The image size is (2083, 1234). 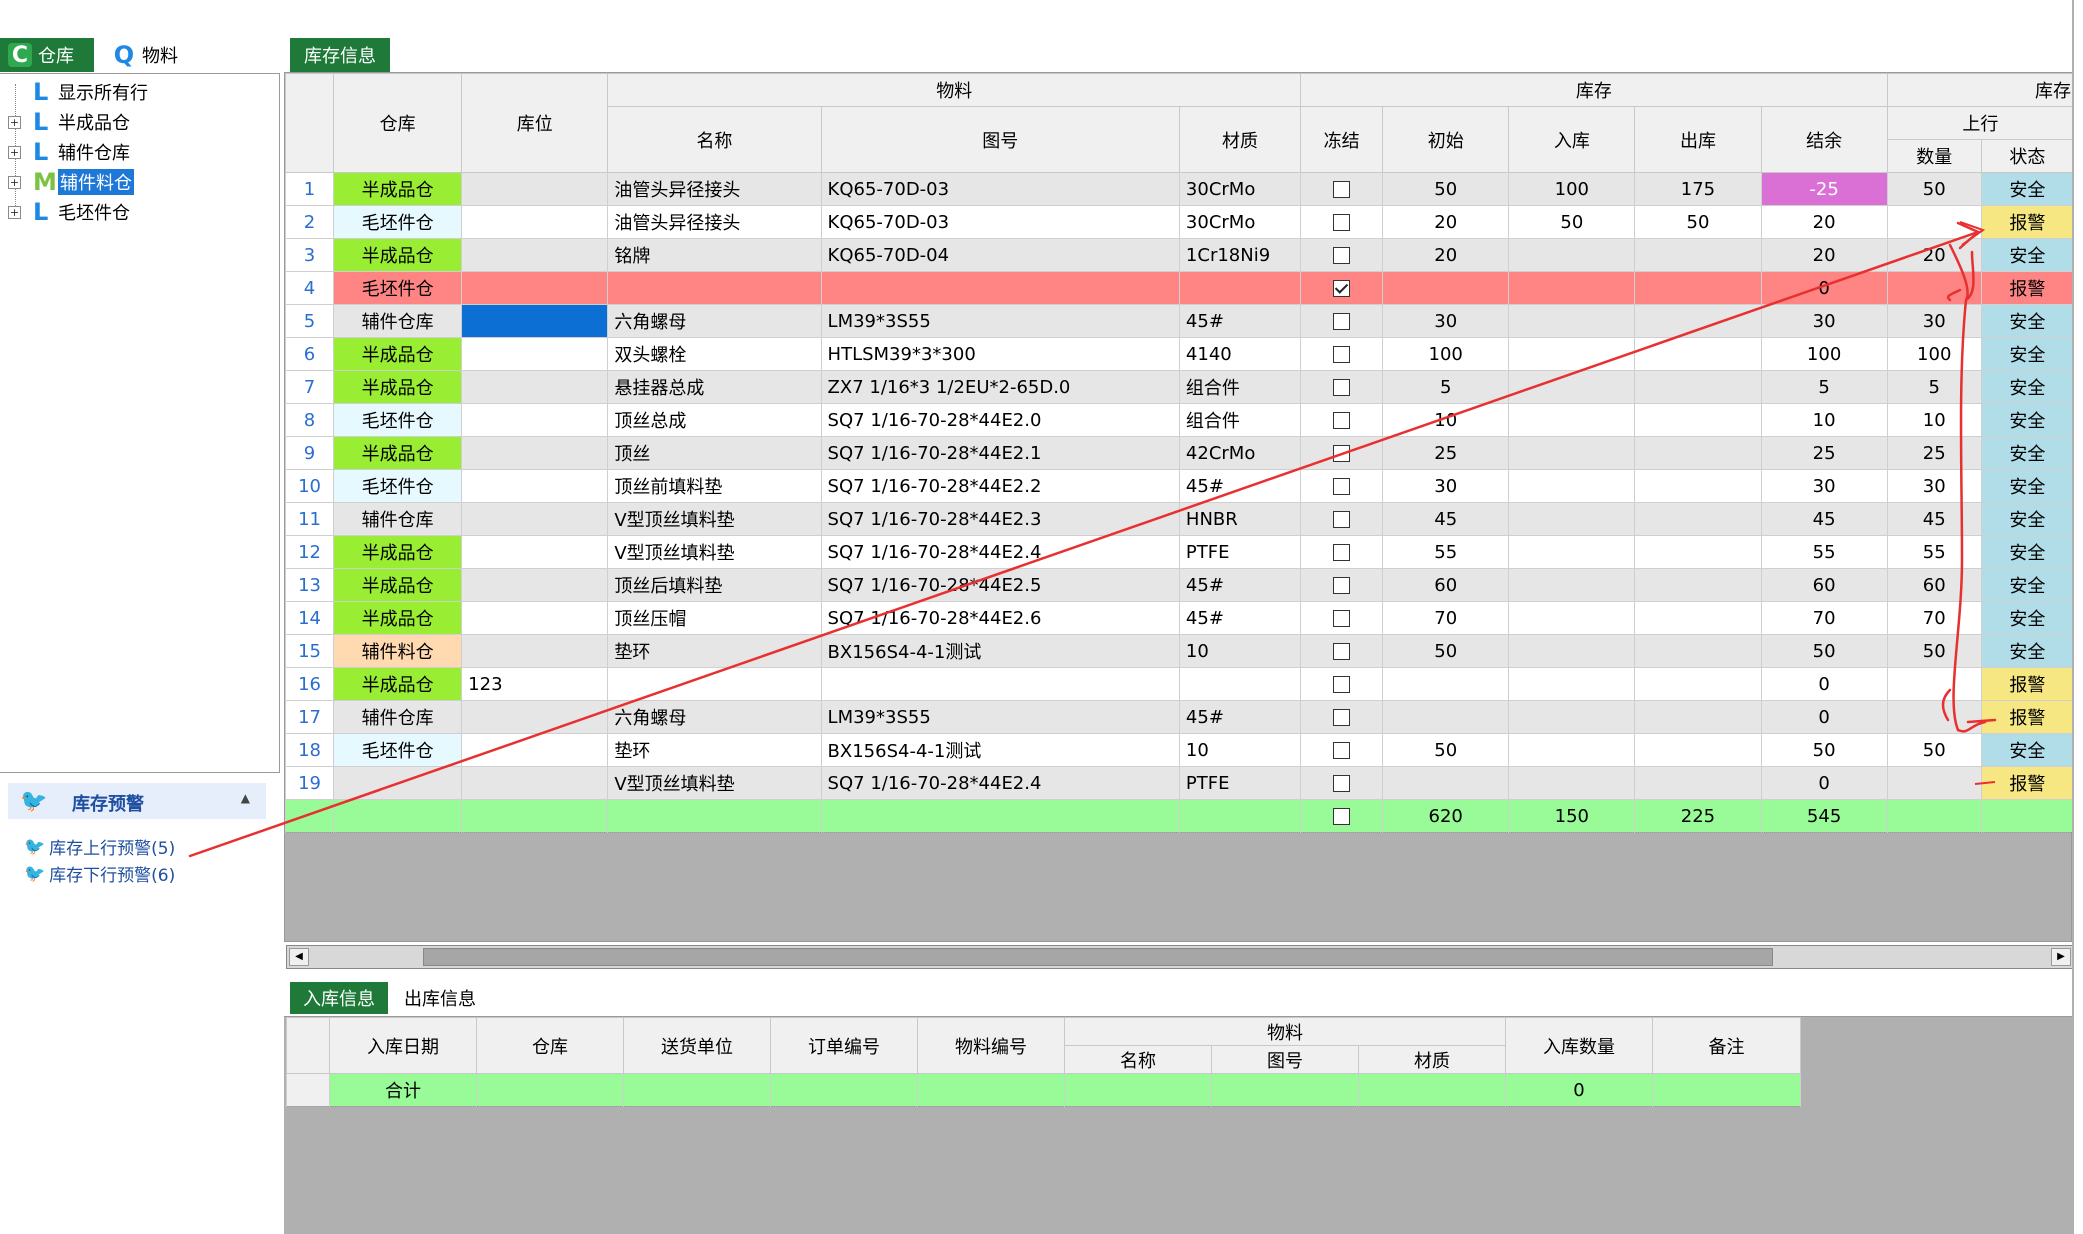 What do you see at coordinates (1240, 717) in the screenshot?
I see `cell-material: 45#` at bounding box center [1240, 717].